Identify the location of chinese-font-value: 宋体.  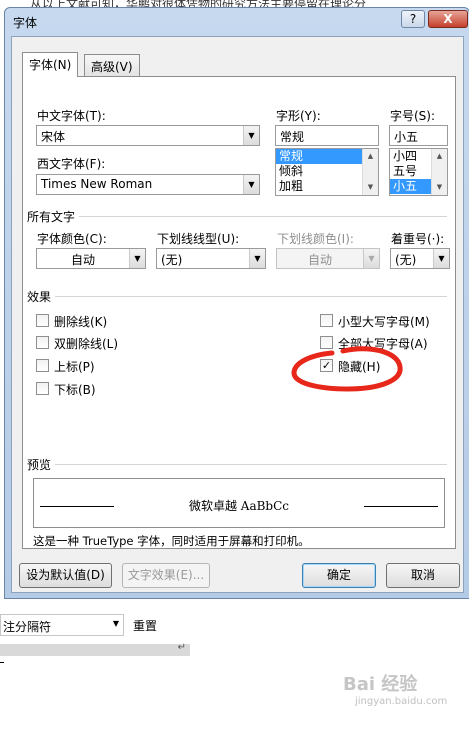
(53, 137).